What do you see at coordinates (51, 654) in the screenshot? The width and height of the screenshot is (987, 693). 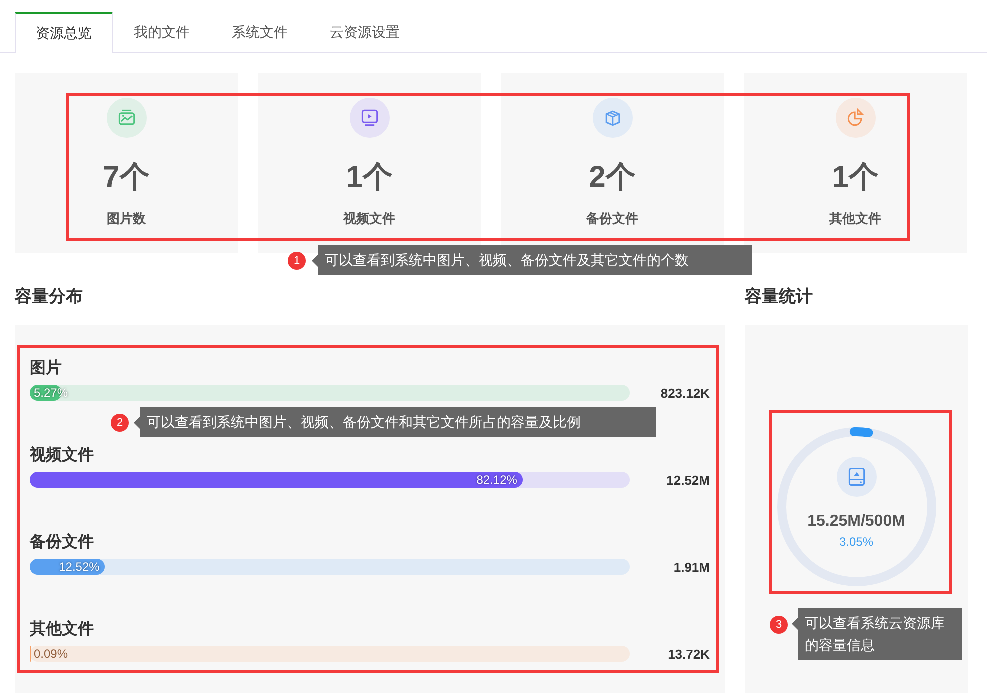 I see `percent-label: 0.09%` at bounding box center [51, 654].